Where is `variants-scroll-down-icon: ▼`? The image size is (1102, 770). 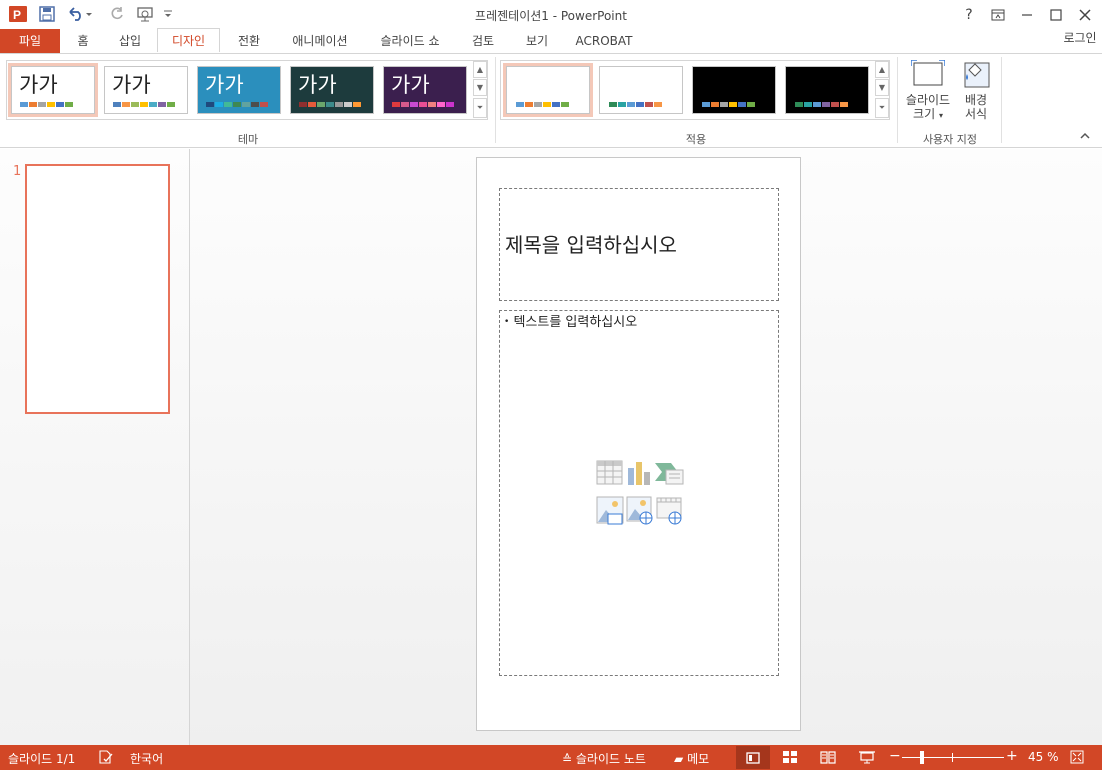 variants-scroll-down-icon: ▼ is located at coordinates (882, 87).